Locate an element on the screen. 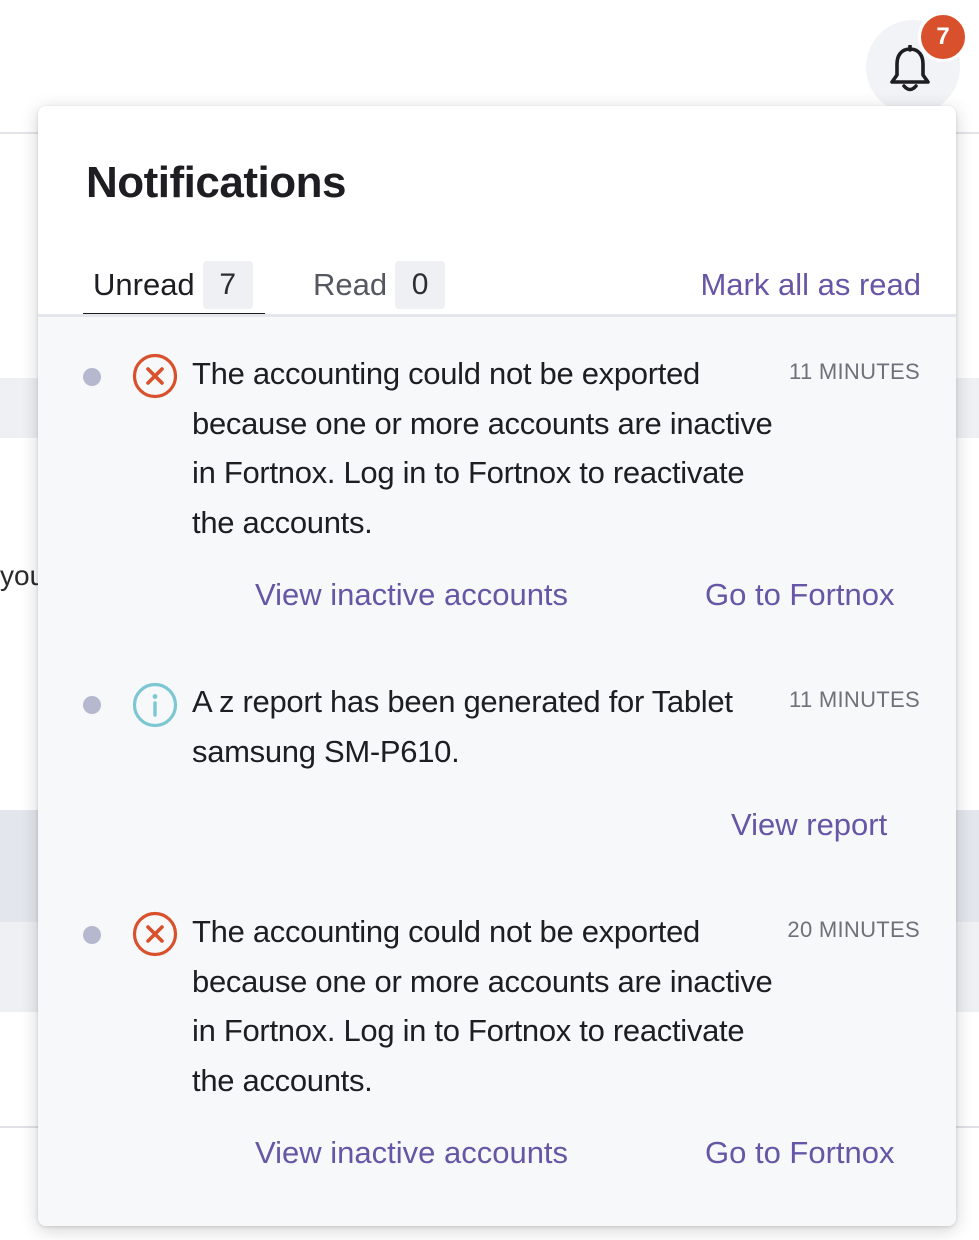 This screenshot has width=979, height=1240. mark-all-as-read-link: Mark all as read is located at coordinates (810, 285).